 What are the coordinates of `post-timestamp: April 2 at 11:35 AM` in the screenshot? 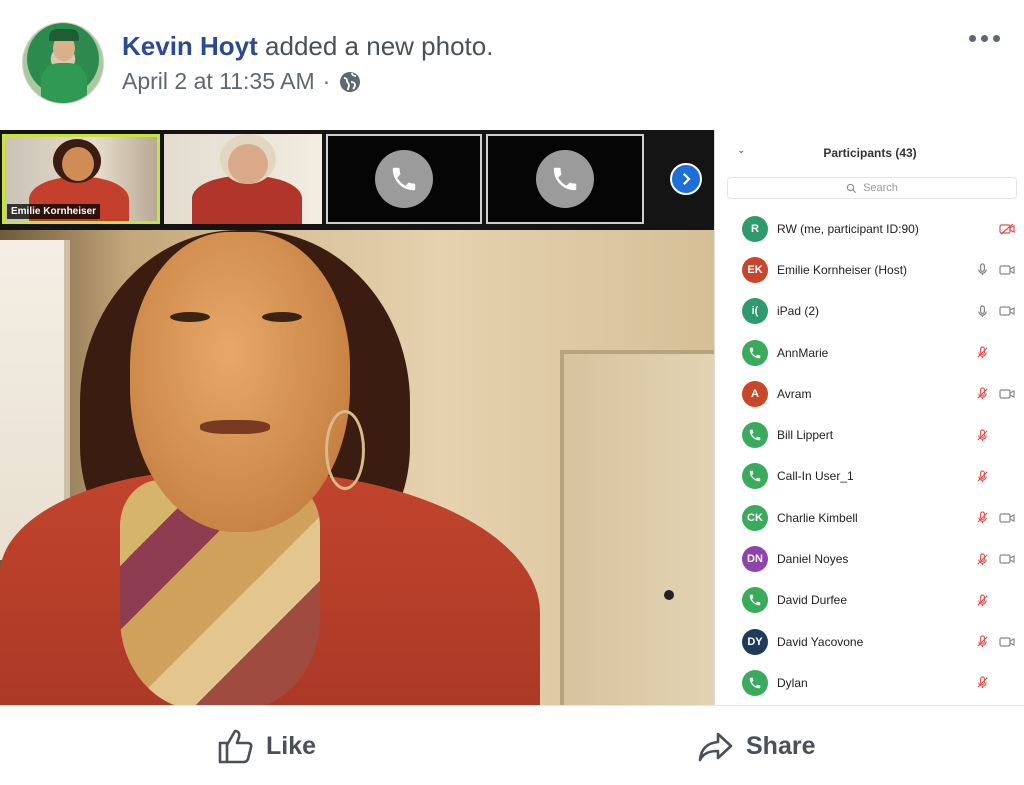 It's located at (218, 81).